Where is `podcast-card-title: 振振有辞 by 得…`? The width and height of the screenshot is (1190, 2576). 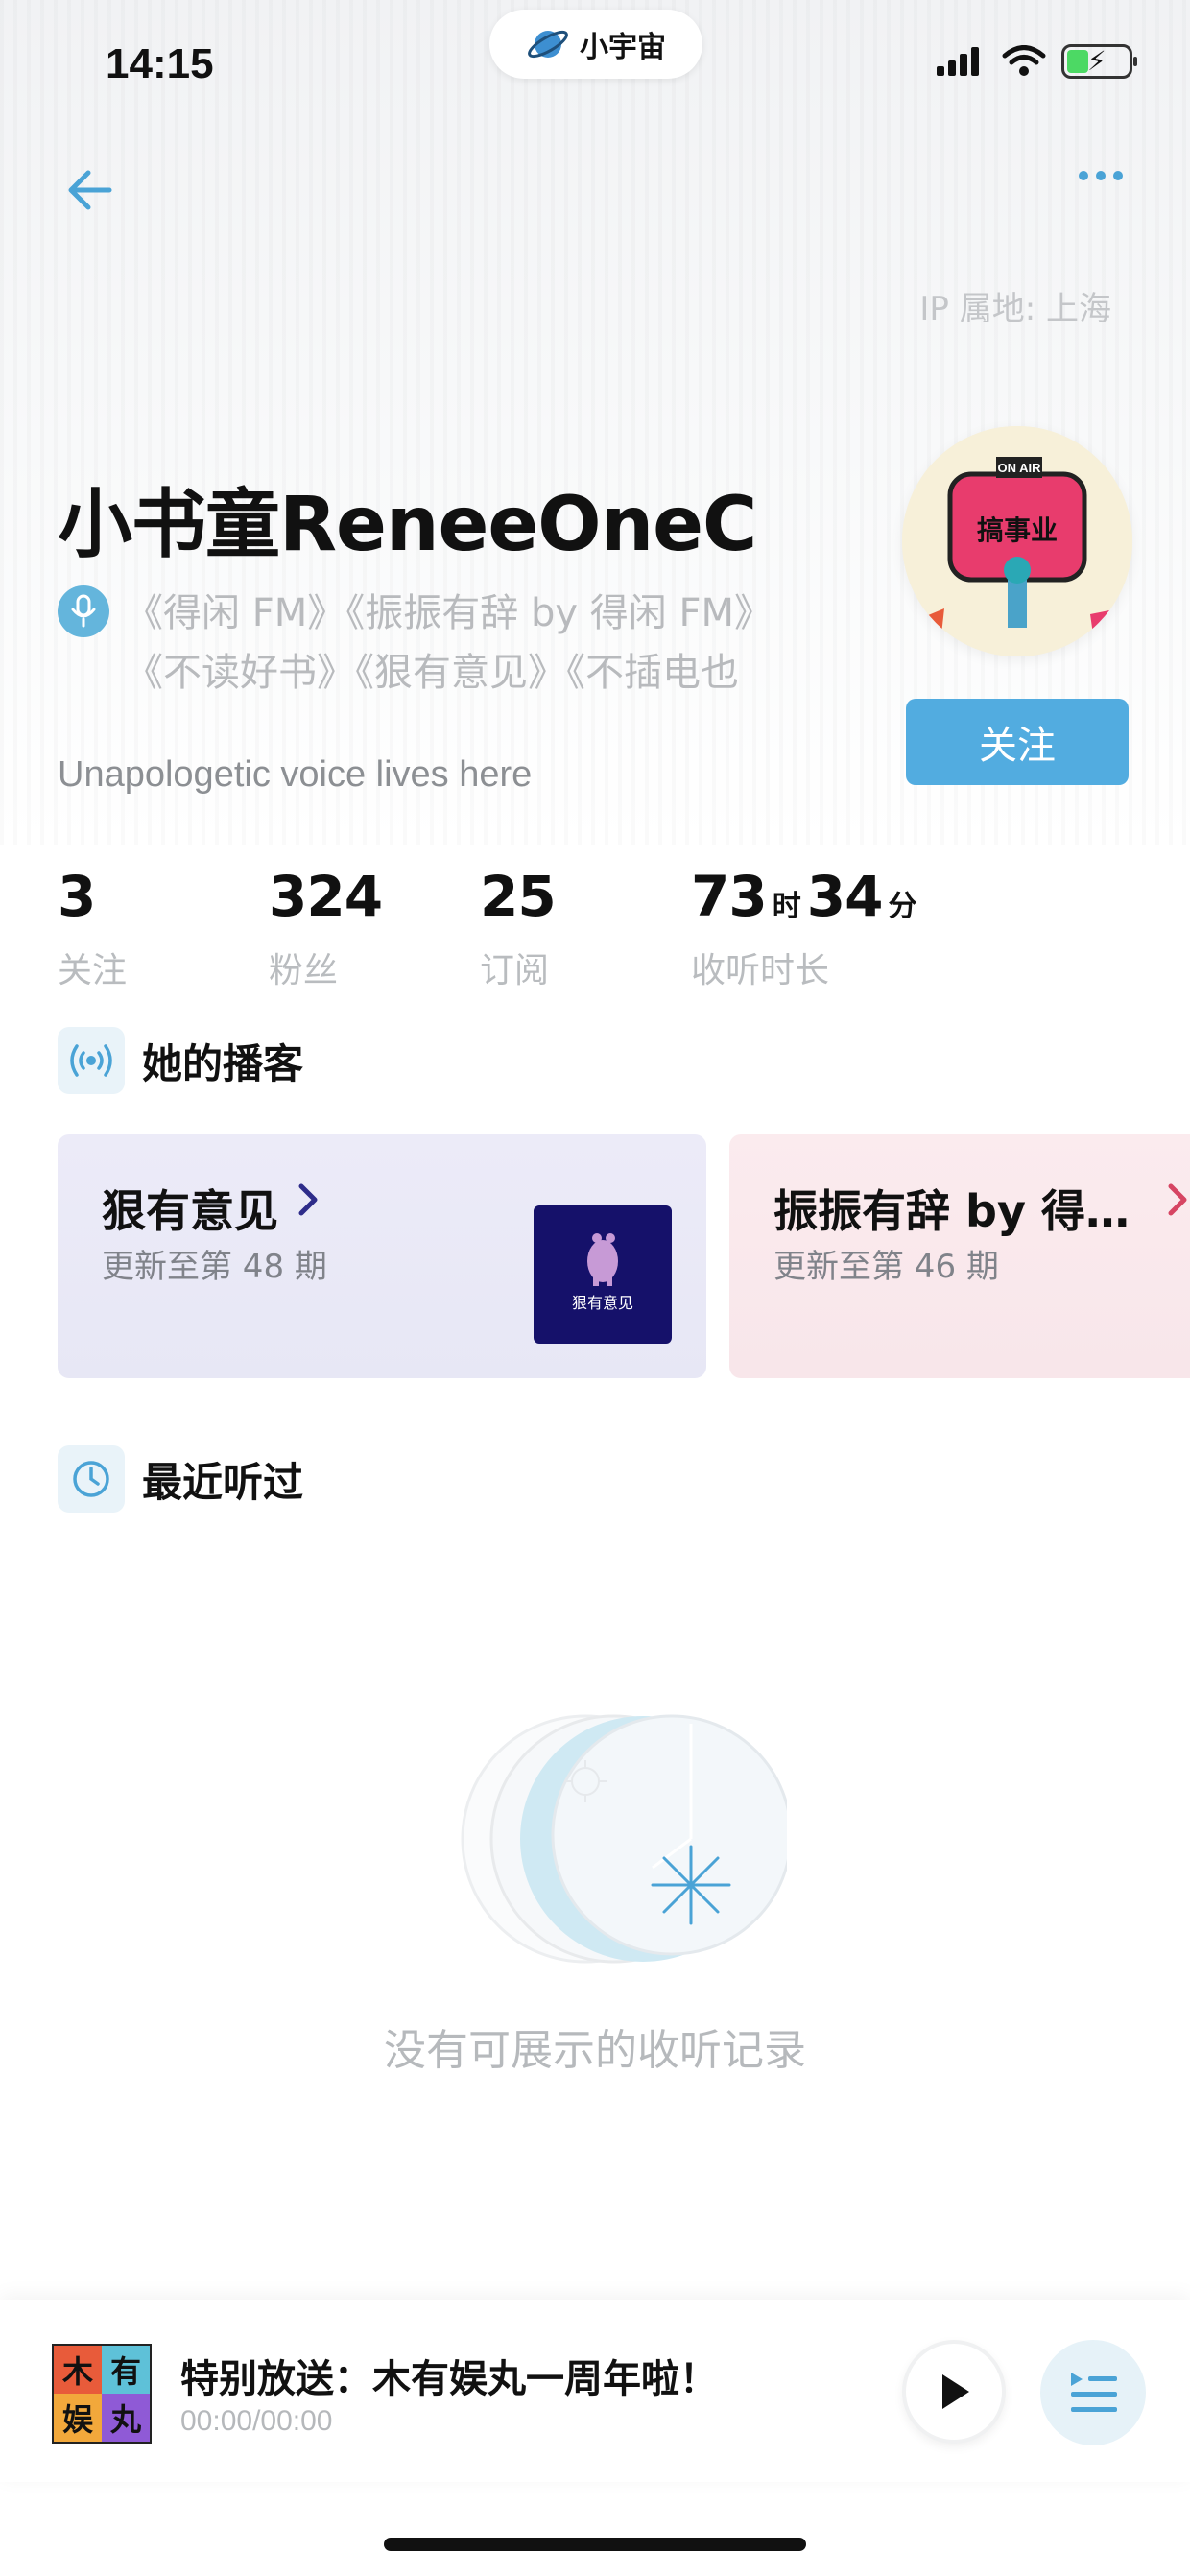 podcast-card-title: 振振有辞 by 得… is located at coordinates (952, 1211).